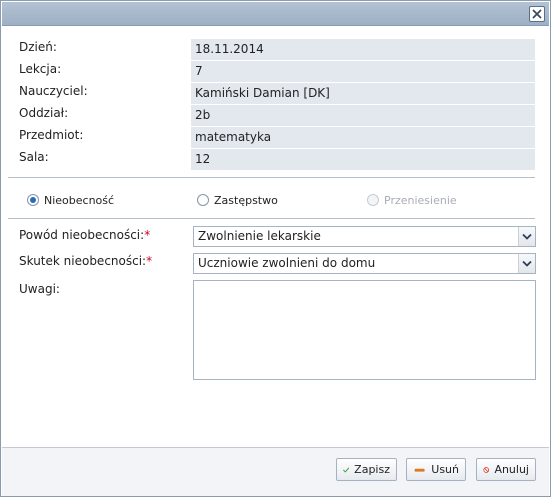  What do you see at coordinates (51, 135) in the screenshot?
I see `subject-label: Przedmiot:` at bounding box center [51, 135].